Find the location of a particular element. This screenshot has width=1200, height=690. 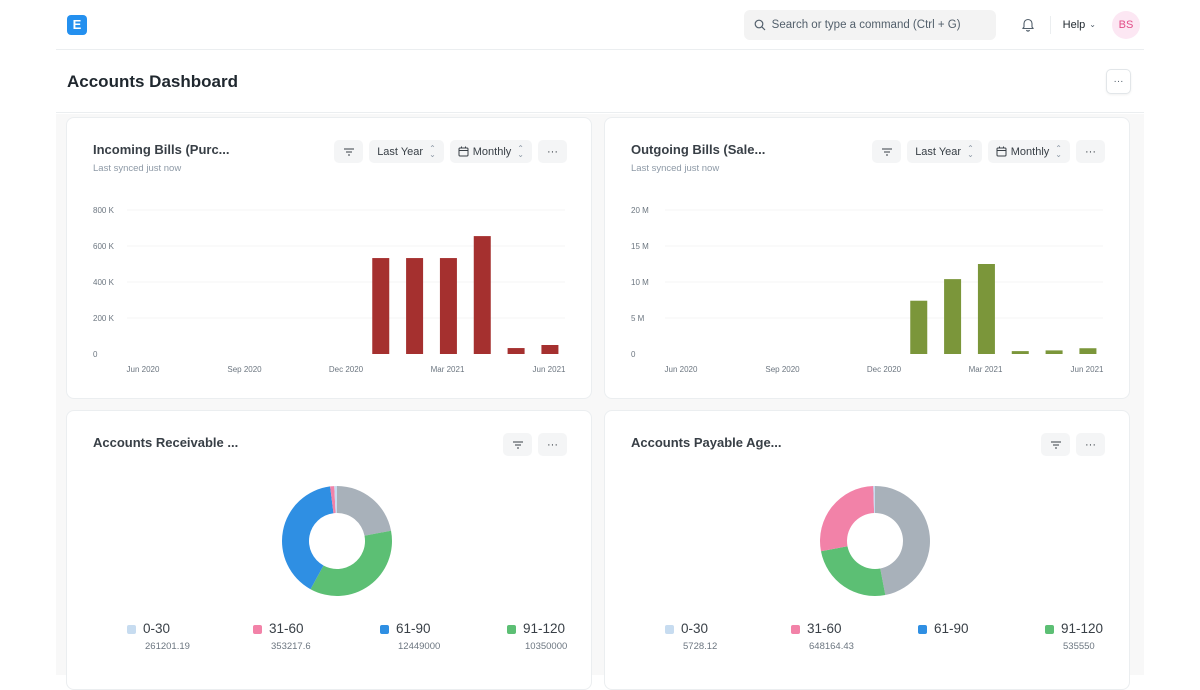

accounts-receivable-donut is located at coordinates (330, 511).